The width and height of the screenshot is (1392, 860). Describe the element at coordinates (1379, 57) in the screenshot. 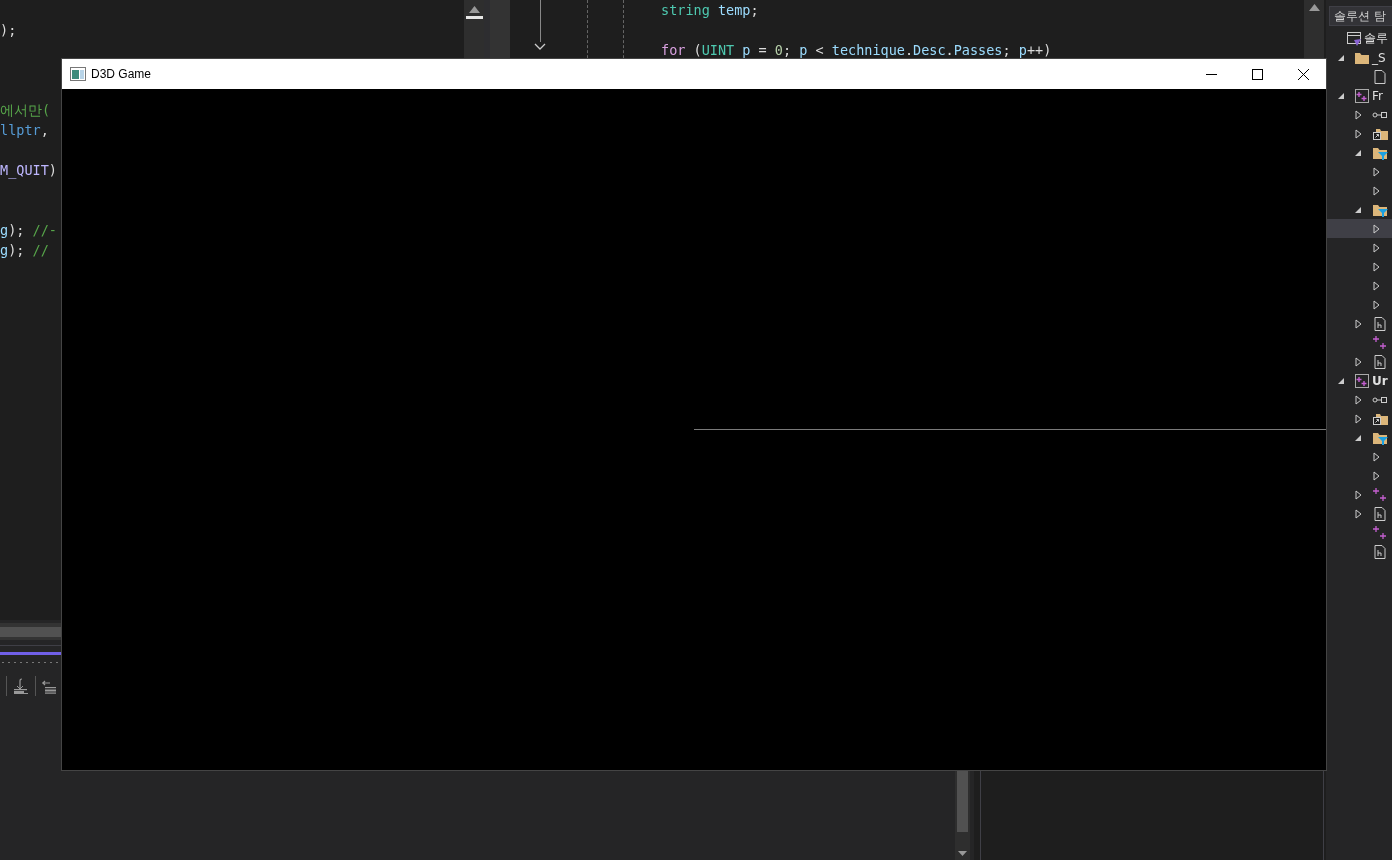

I see `tree-item-label: _S` at that location.